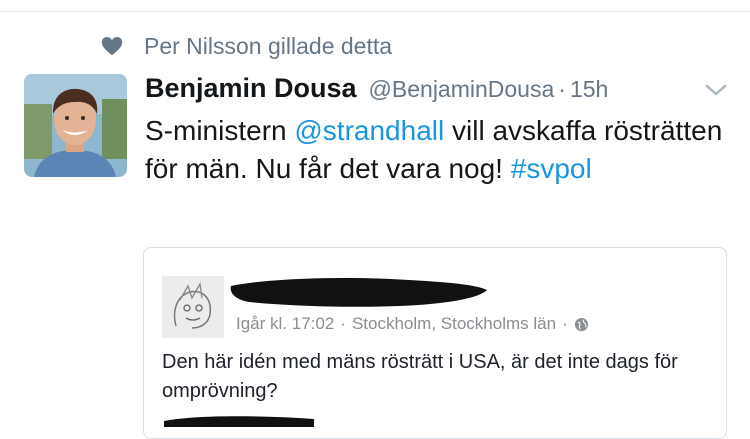 The image size is (750, 439). Describe the element at coordinates (285, 323) in the screenshot. I see `quoted-post-date: Igår kl. 17:02` at that location.